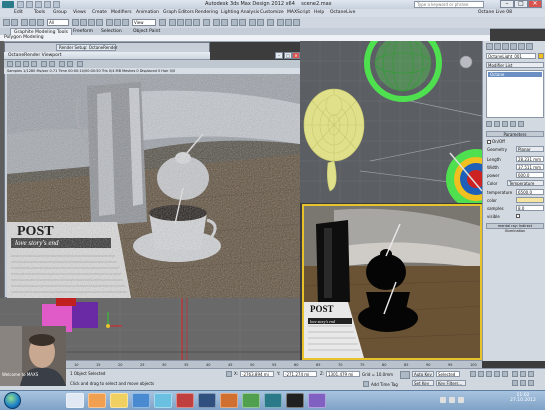  What do you see at coordinates (99, 22) in the screenshot?
I see `window-crossing-icon` at bounding box center [99, 22].